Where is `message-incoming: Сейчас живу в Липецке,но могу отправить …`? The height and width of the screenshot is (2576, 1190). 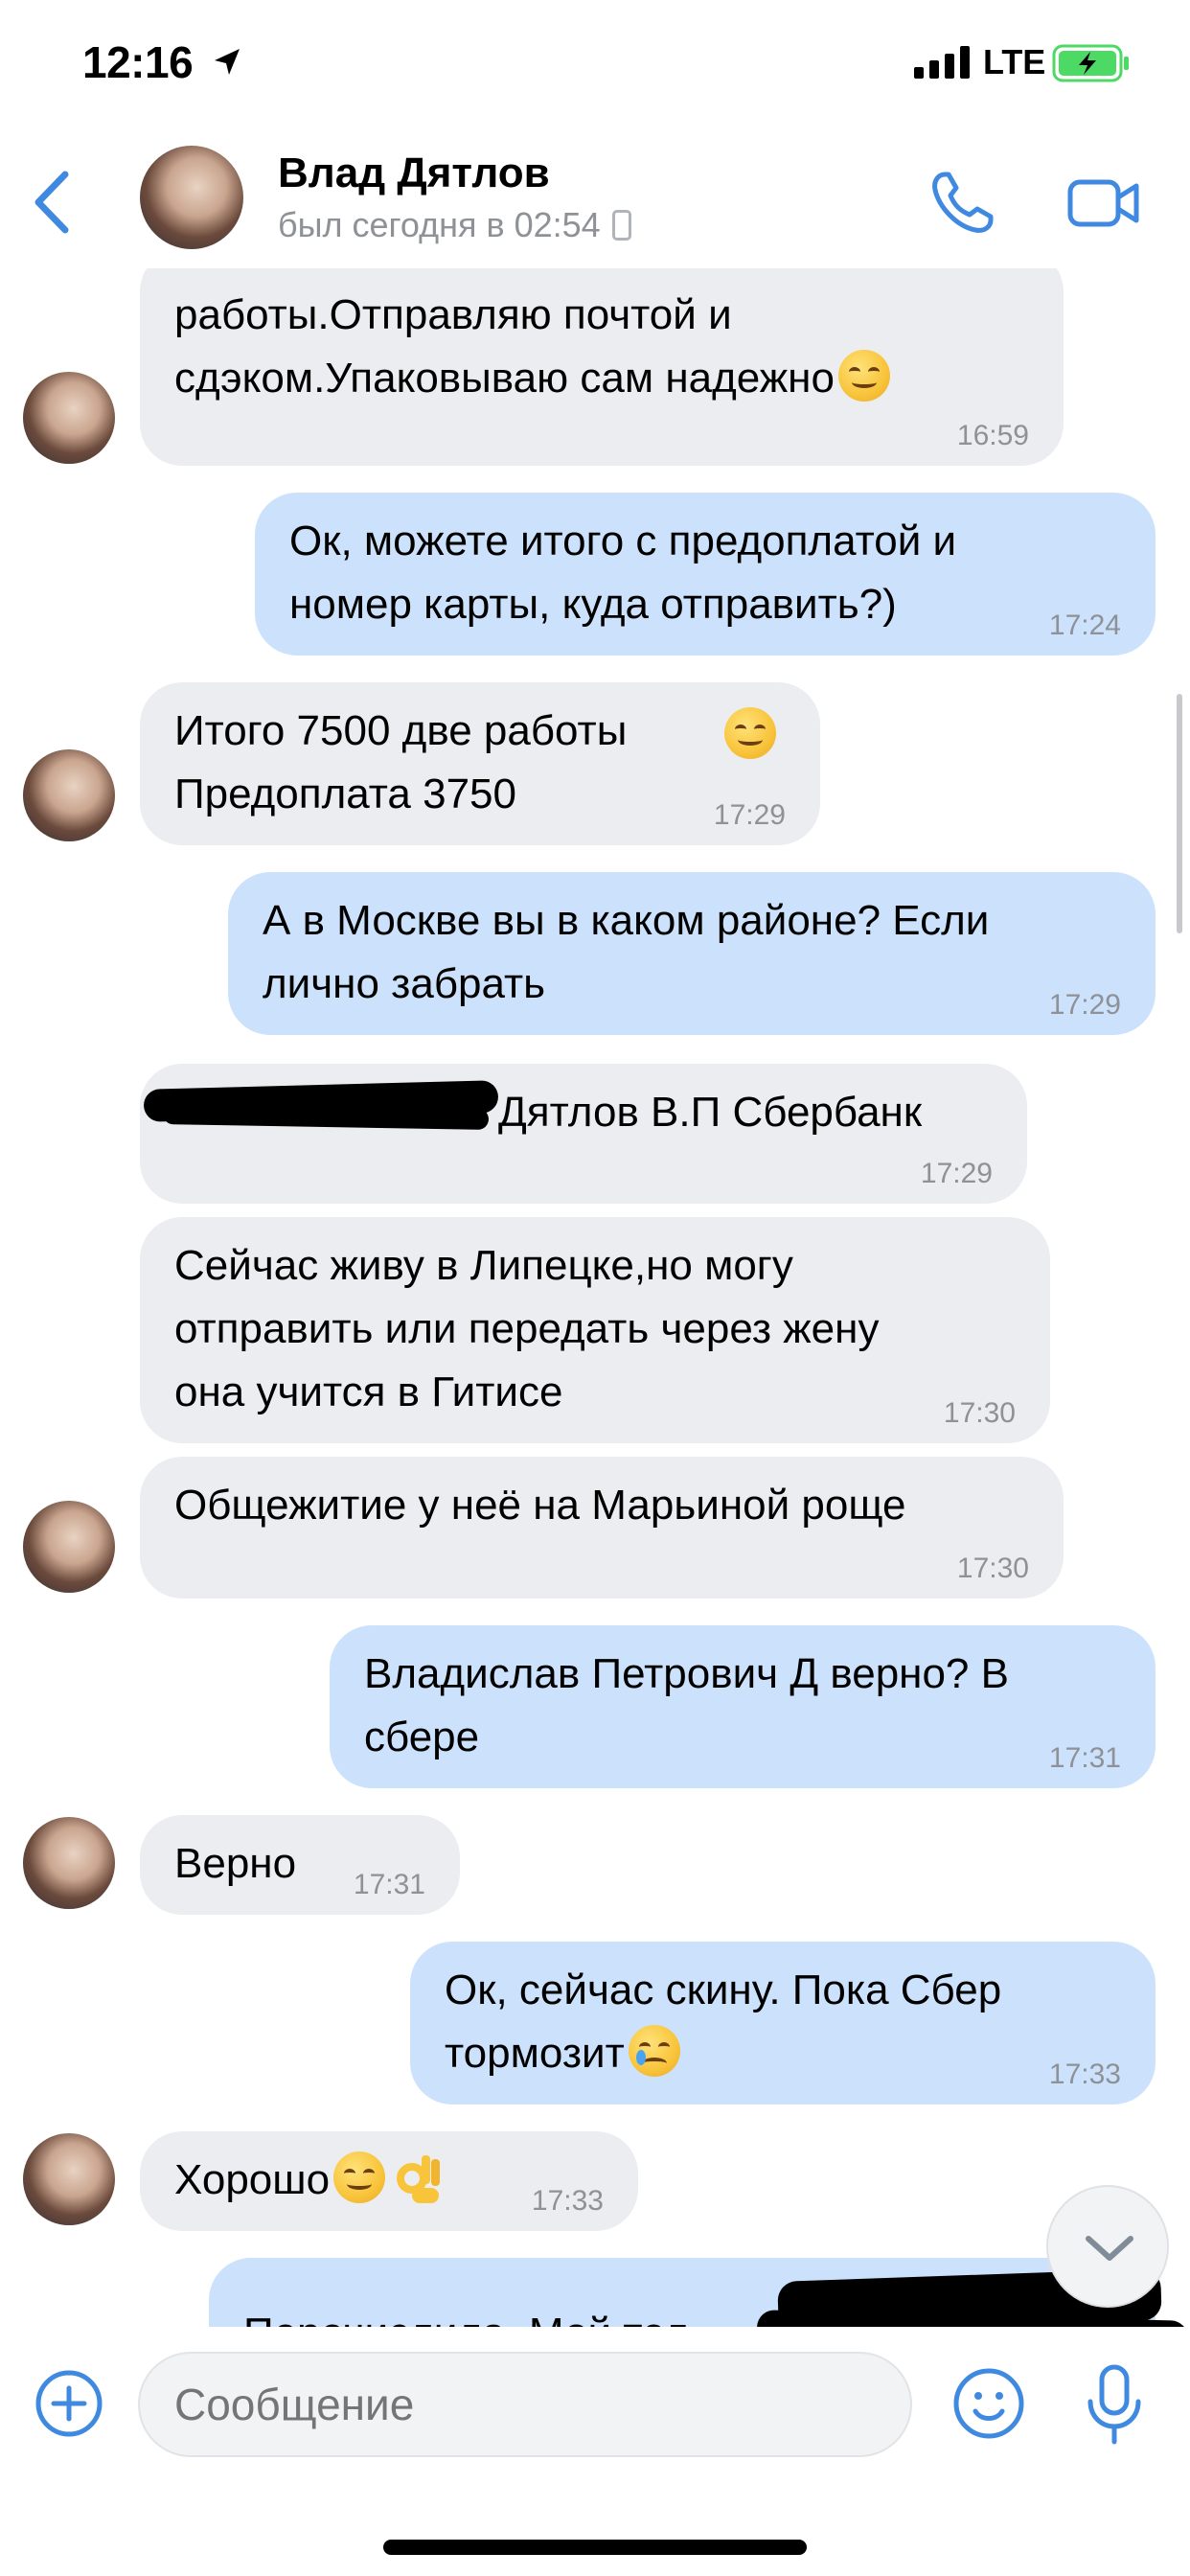 message-incoming: Сейчас живу в Липецке,но могу отправить … is located at coordinates (595, 1330).